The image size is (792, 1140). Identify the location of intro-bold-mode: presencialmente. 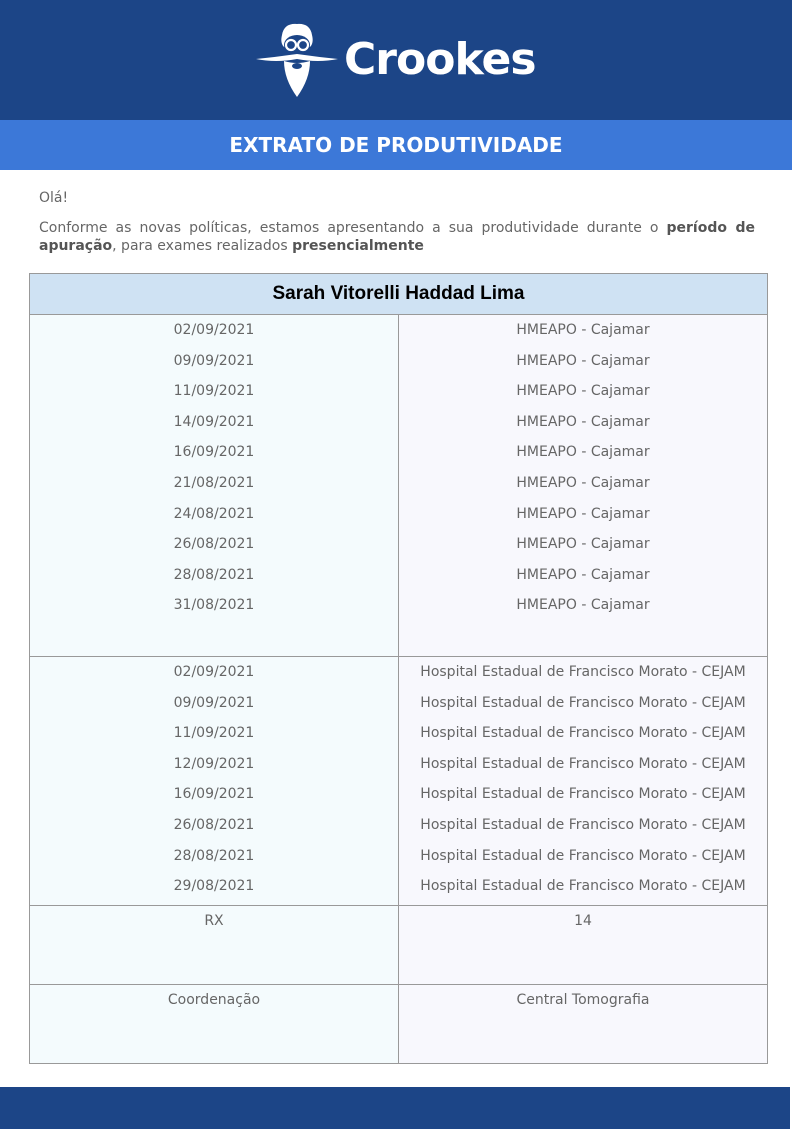
(358, 246).